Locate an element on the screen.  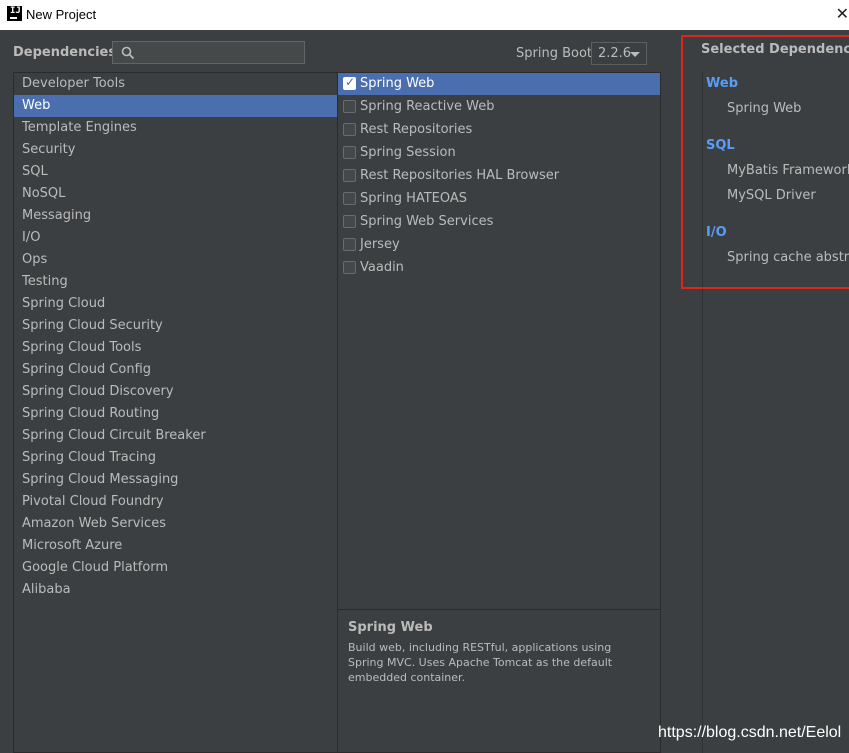
category-item: Amazon Web Services is located at coordinates (175, 524).